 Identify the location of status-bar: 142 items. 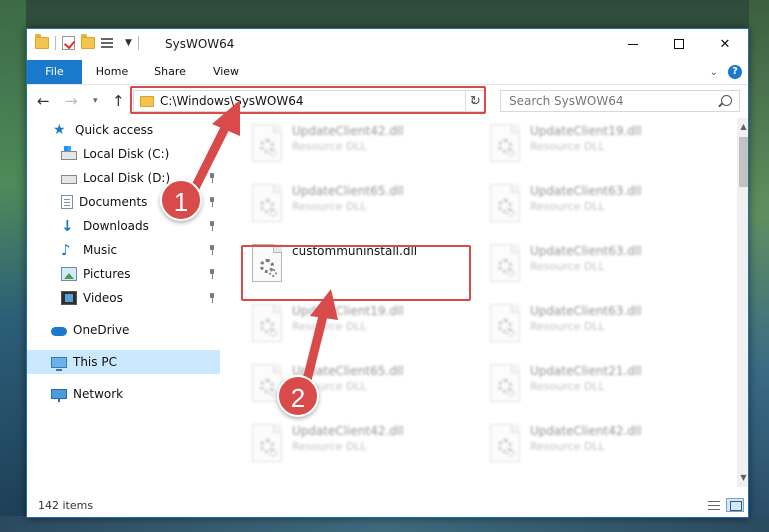
(387, 505).